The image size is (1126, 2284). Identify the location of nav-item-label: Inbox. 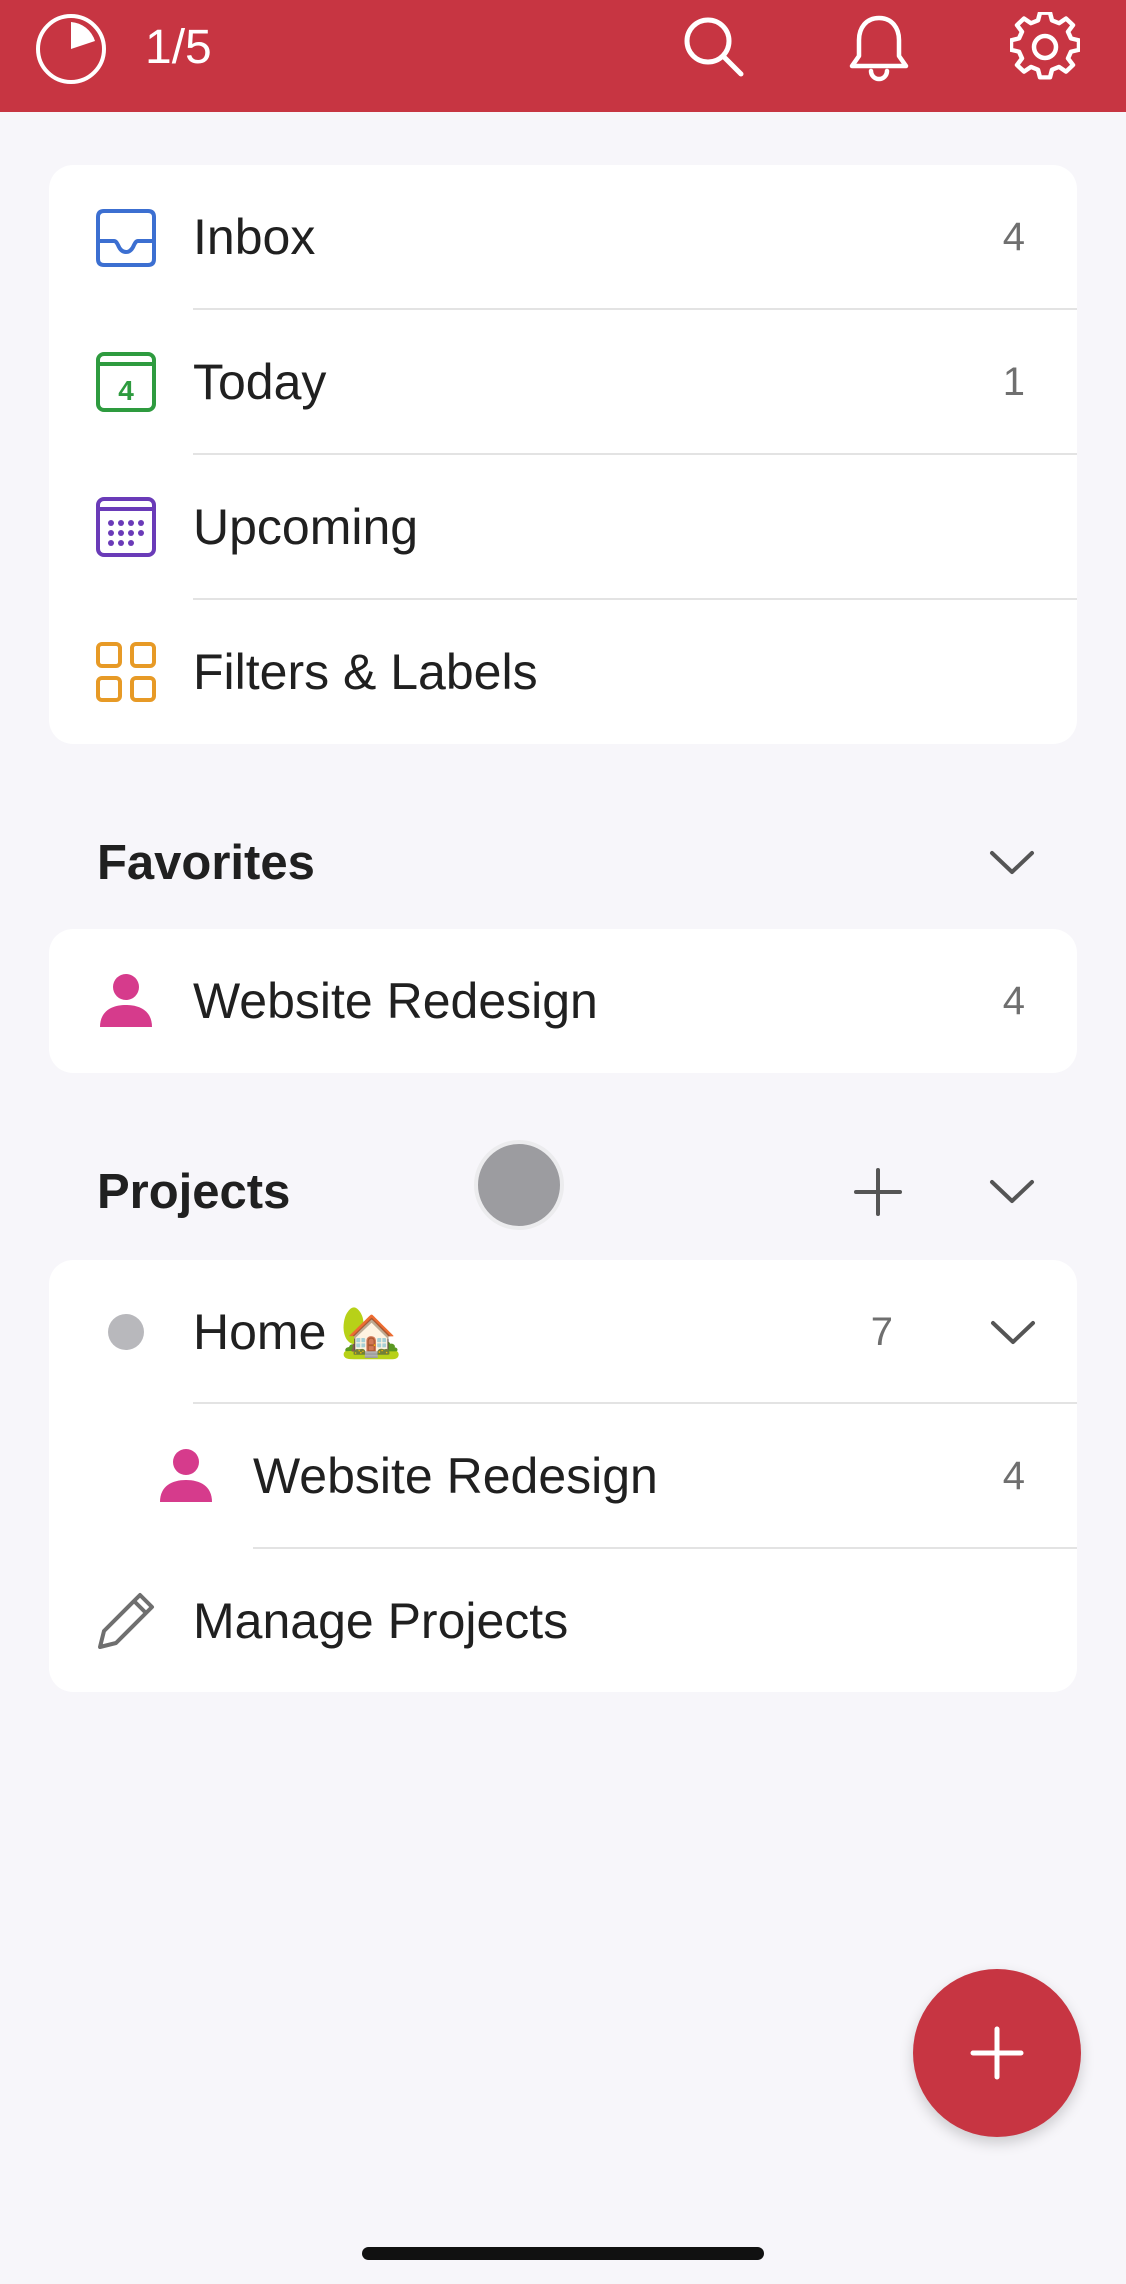
(254, 237).